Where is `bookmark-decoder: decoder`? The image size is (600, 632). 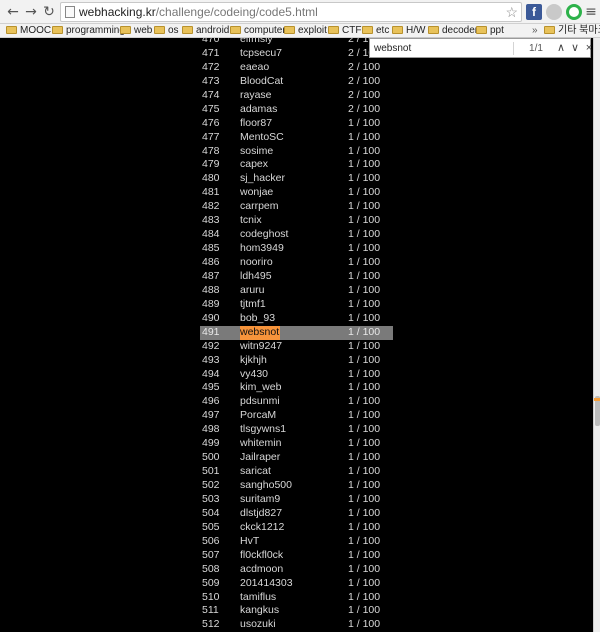 bookmark-decoder: decoder is located at coordinates (453, 30).